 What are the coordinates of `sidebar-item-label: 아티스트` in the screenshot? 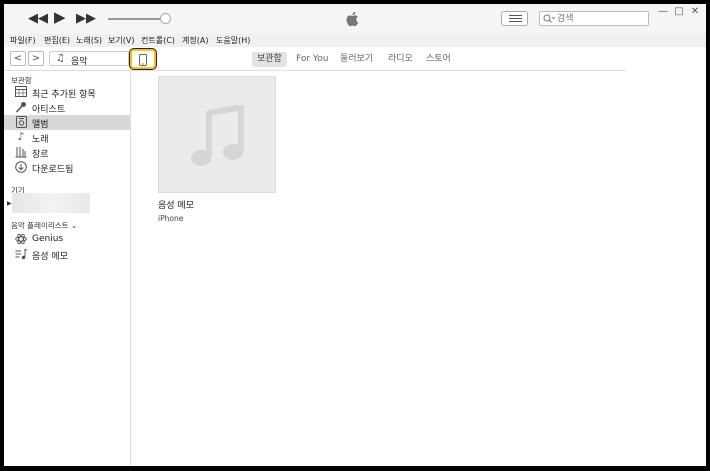 It's located at (49, 110).